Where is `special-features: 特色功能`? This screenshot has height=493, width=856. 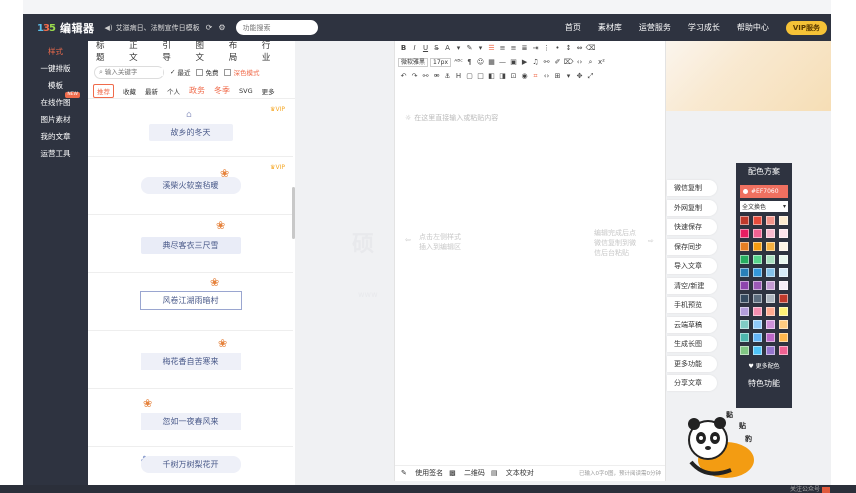
special-features: 特色功能 is located at coordinates (764, 383).